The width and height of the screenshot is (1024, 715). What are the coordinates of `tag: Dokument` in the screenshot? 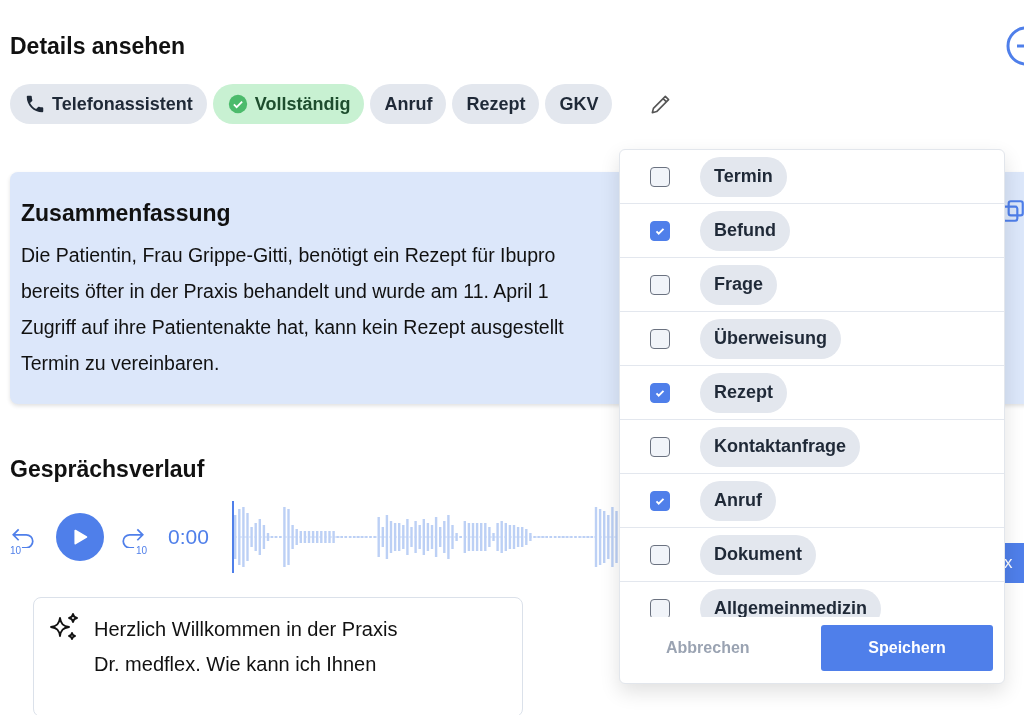 It's located at (758, 554).